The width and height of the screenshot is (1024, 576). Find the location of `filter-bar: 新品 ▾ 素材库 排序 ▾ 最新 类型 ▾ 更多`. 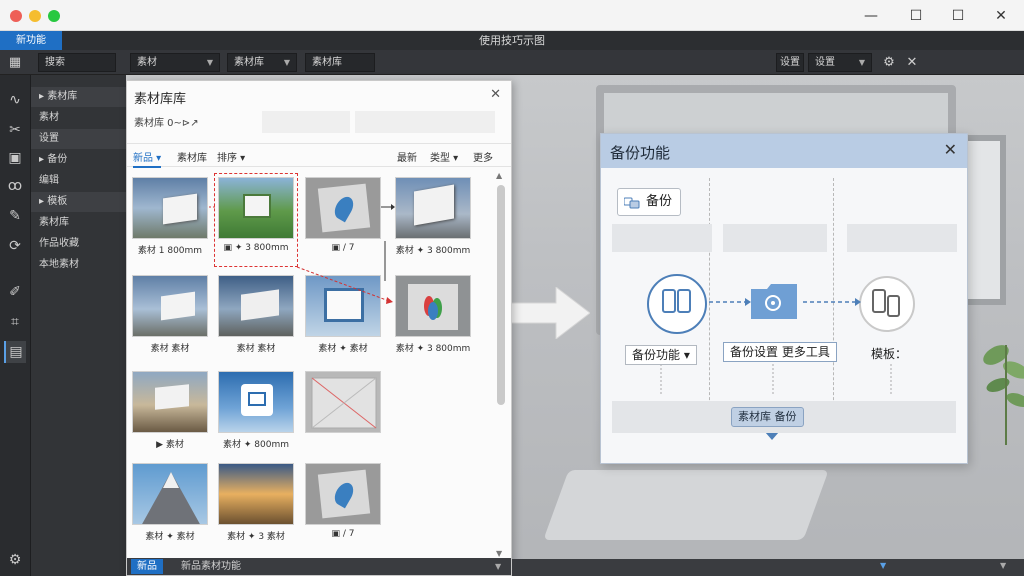

filter-bar: 新品 ▾ 素材库 排序 ▾ 最新 类型 ▾ 更多 is located at coordinates (319, 155).